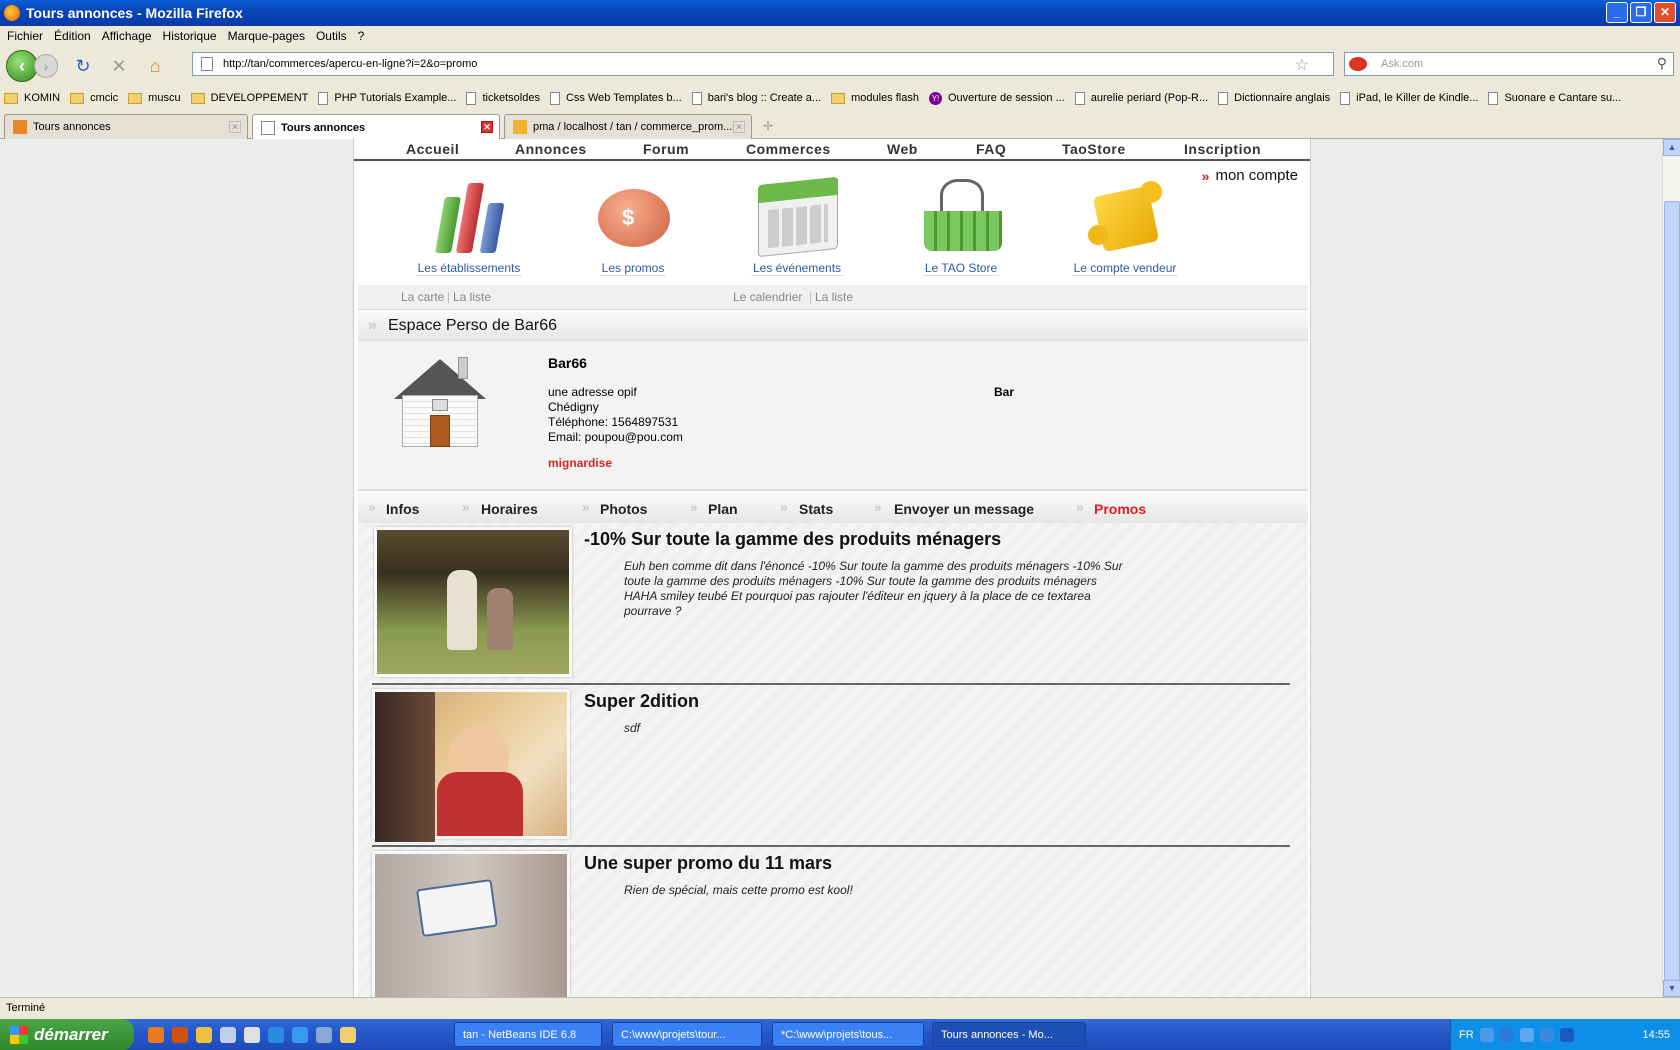 The image size is (1680, 1050). What do you see at coordinates (1665, 12) in the screenshot?
I see `close-window-button: ✕` at bounding box center [1665, 12].